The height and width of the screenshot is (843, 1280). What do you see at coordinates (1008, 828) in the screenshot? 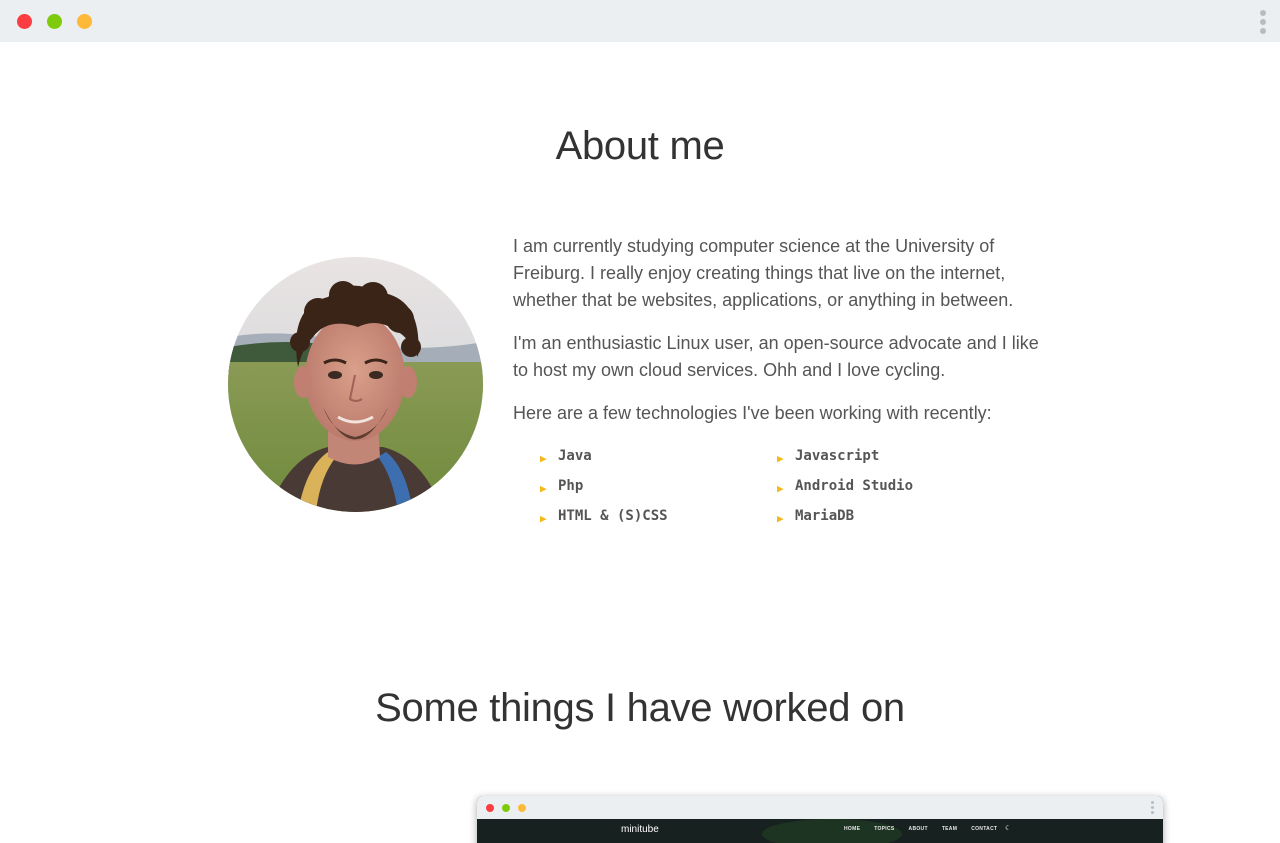
I see `moon-icon: ☾` at bounding box center [1008, 828].